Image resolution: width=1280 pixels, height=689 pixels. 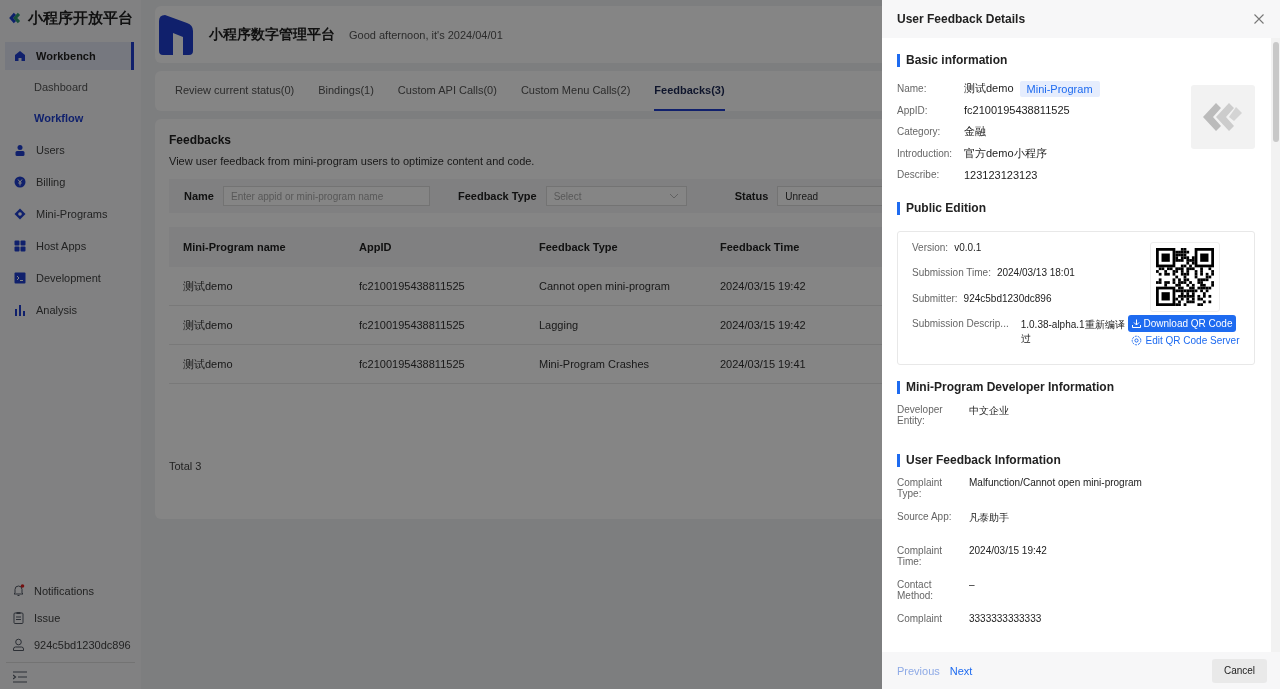 I want to click on field-value: fc2100195438811525, so click(x=1017, y=110).